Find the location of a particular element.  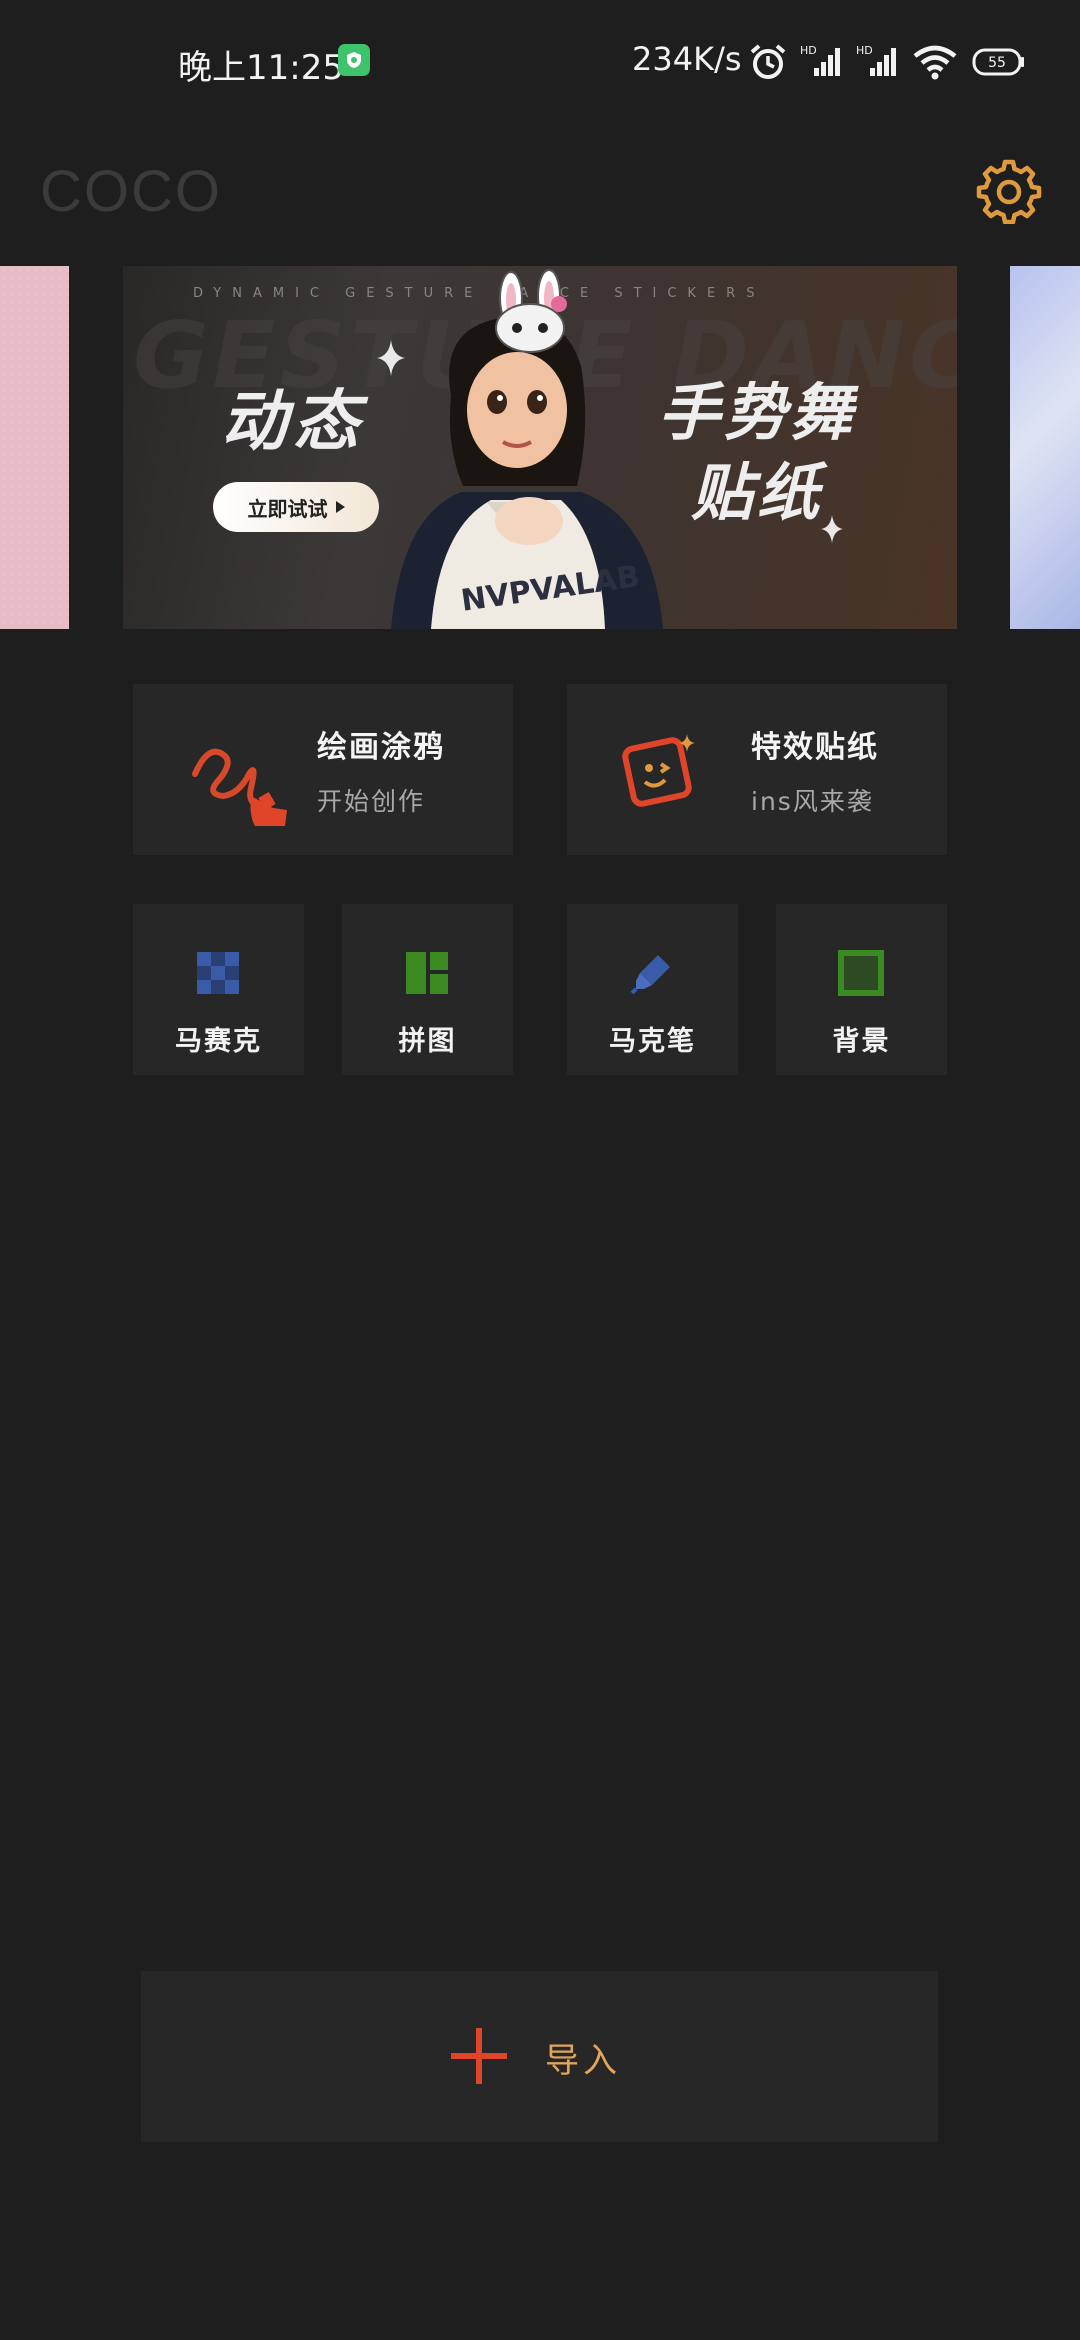

tool-background-label: 背景 is located at coordinates (861, 1041).